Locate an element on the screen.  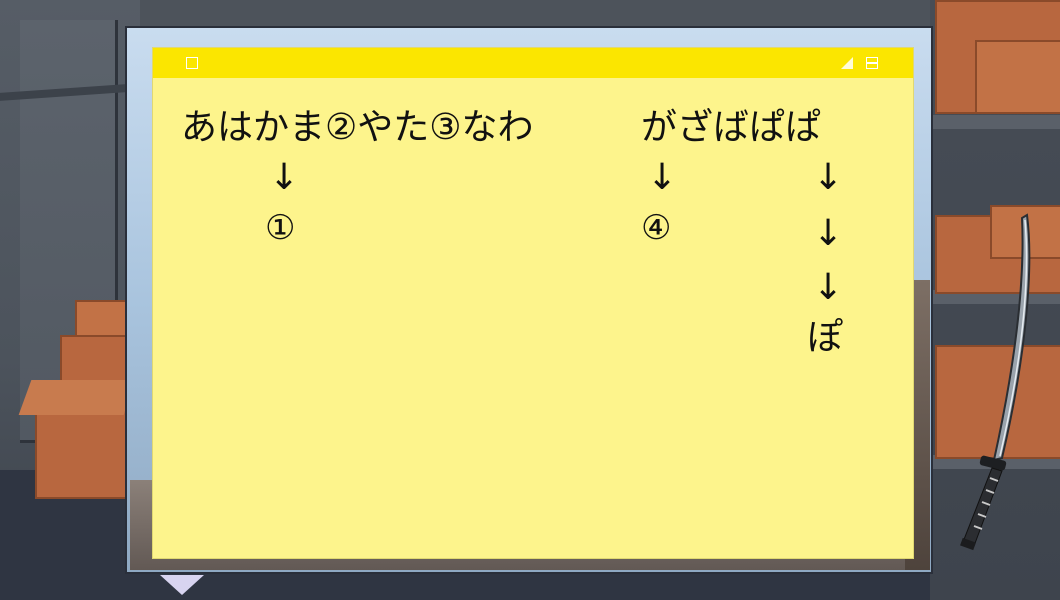
final-character: ぽ is located at coordinates (825, 337).